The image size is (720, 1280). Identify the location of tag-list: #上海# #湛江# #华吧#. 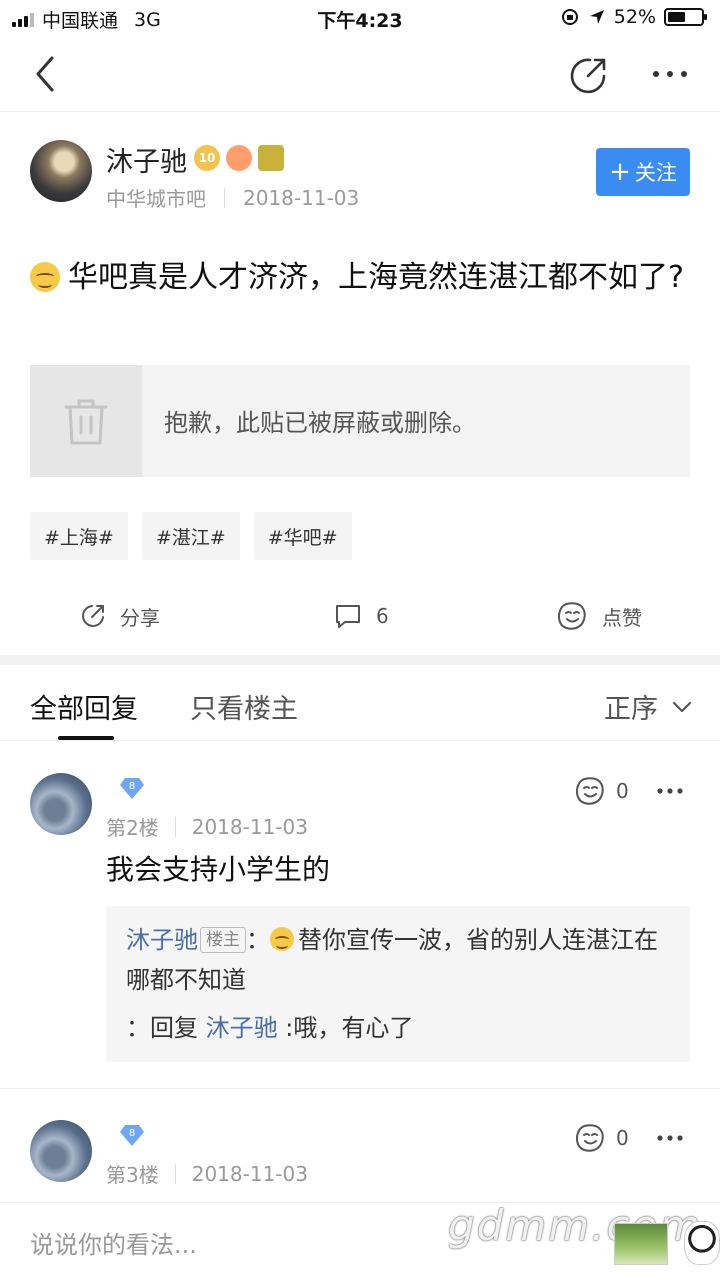
(191, 536).